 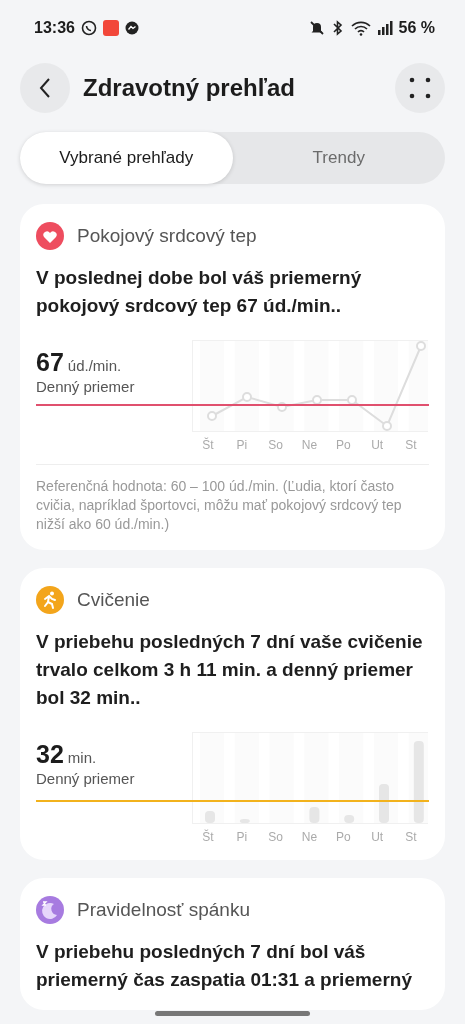 What do you see at coordinates (189, 88) in the screenshot?
I see `page-title: Zdravotný prehľad` at bounding box center [189, 88].